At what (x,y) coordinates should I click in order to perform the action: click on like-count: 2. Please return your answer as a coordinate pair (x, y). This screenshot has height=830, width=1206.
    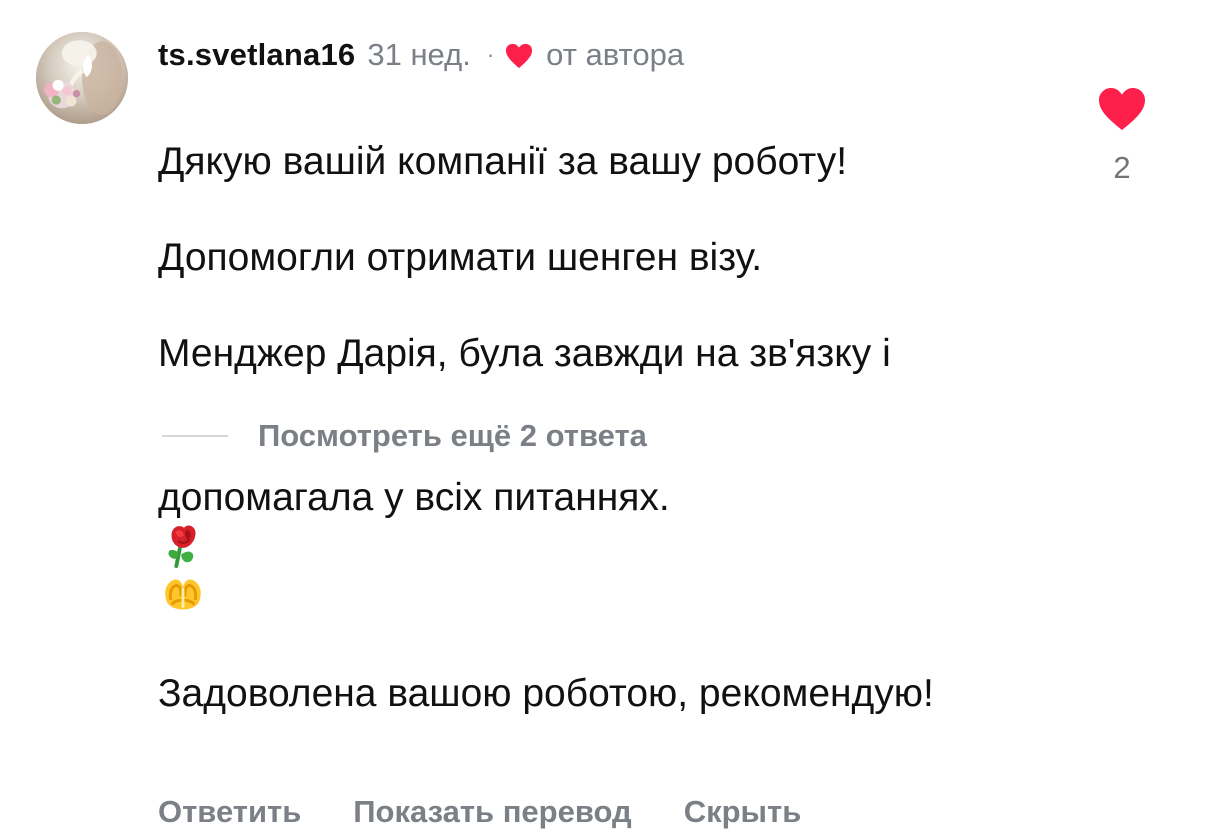
    Looking at the image, I should click on (1122, 167).